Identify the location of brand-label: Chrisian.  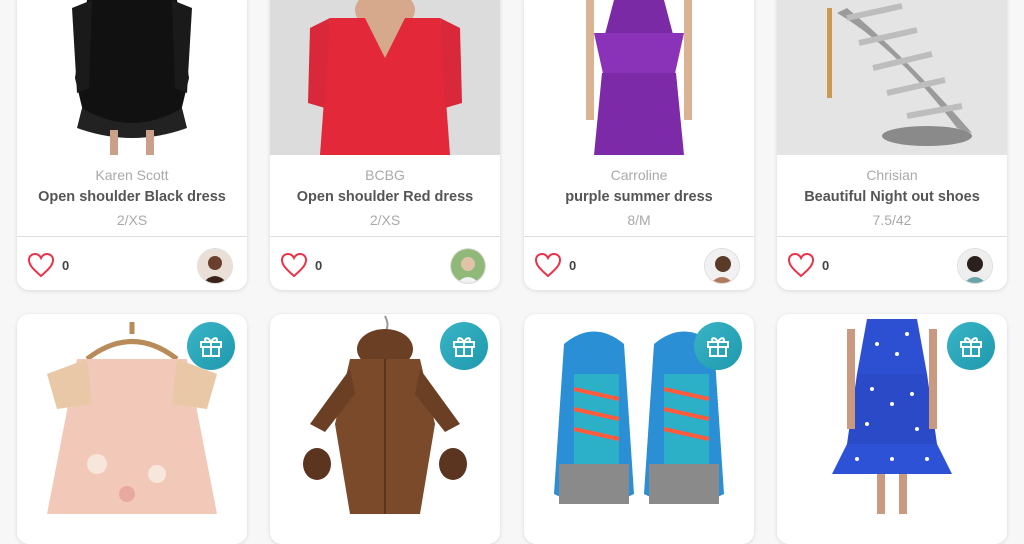
(892, 175).